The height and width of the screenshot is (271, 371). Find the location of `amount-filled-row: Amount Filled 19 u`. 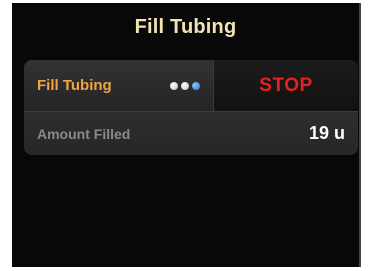

amount-filled-row: Amount Filled 19 u is located at coordinates (191, 133).